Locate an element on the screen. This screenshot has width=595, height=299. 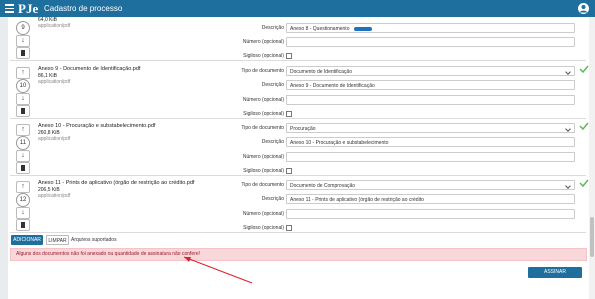
logo: PJe is located at coordinates (28, 8).